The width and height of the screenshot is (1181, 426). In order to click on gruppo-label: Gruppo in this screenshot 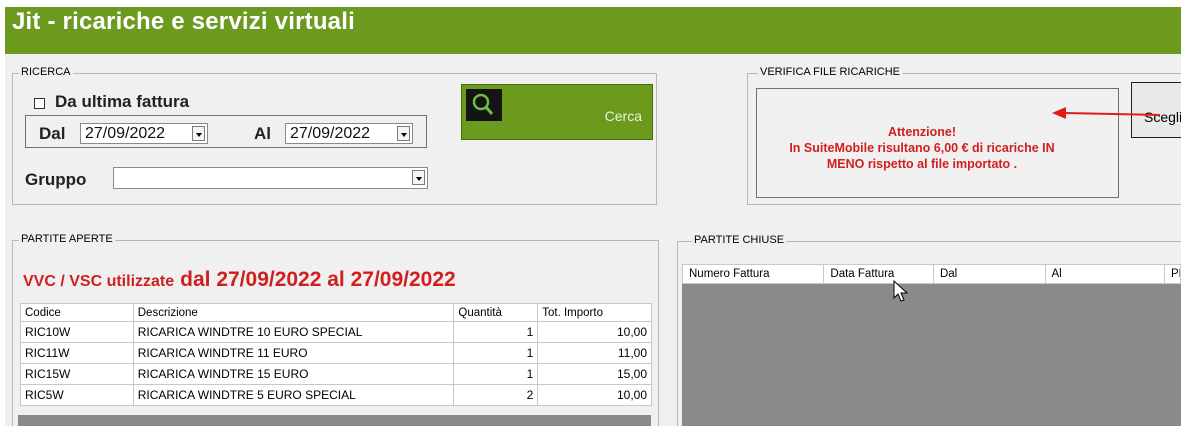, I will do `click(56, 179)`.